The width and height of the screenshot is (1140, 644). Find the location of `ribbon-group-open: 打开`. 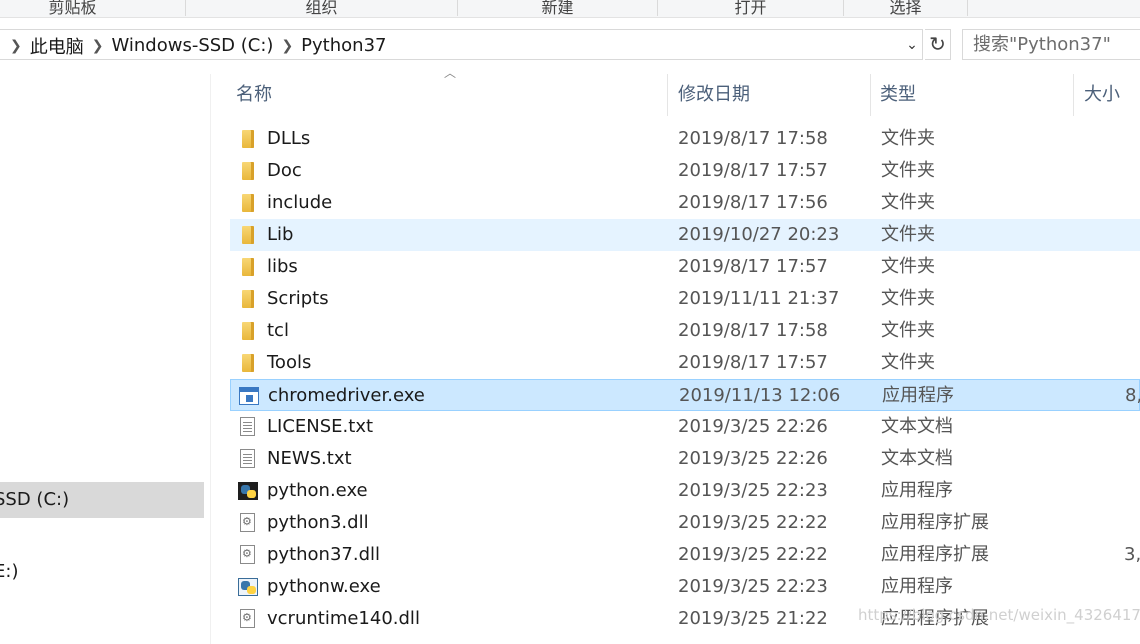

ribbon-group-open: 打开 is located at coordinates (751, 8).